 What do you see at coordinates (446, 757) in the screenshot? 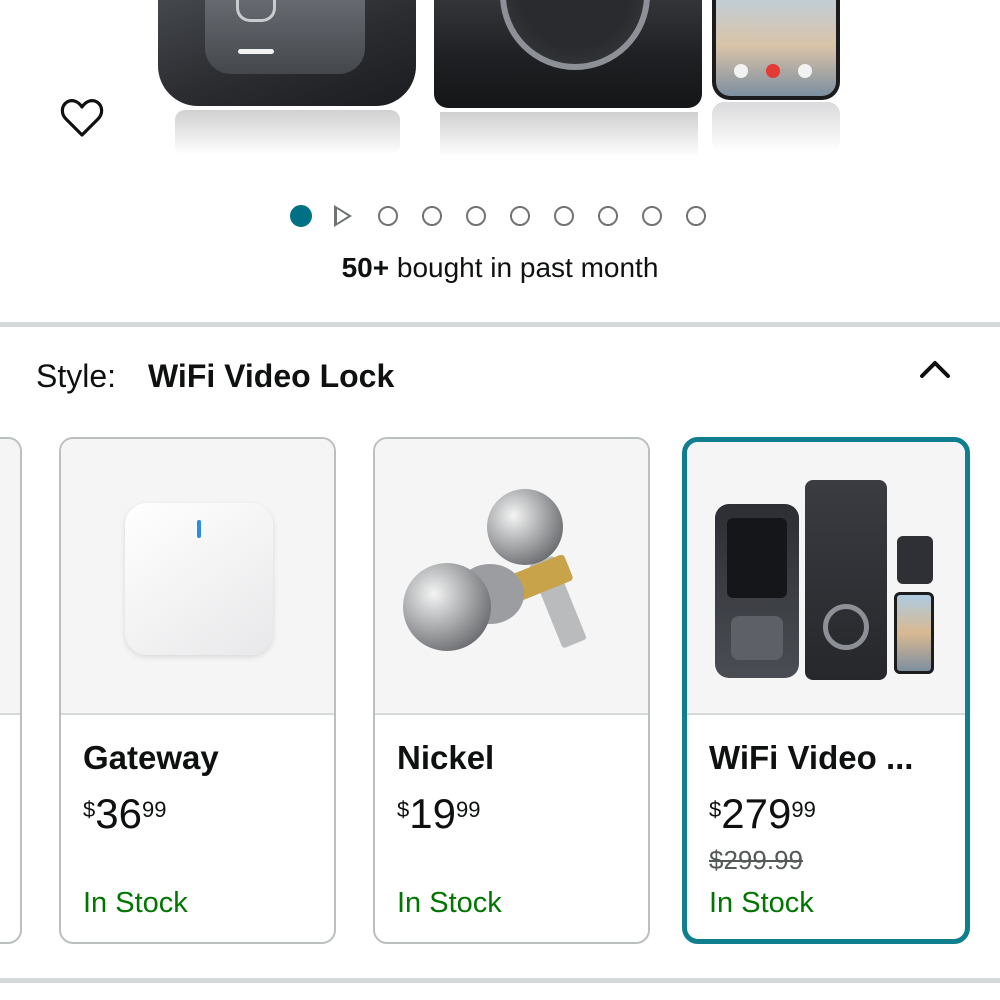
I see `option-name: Nickel` at bounding box center [446, 757].